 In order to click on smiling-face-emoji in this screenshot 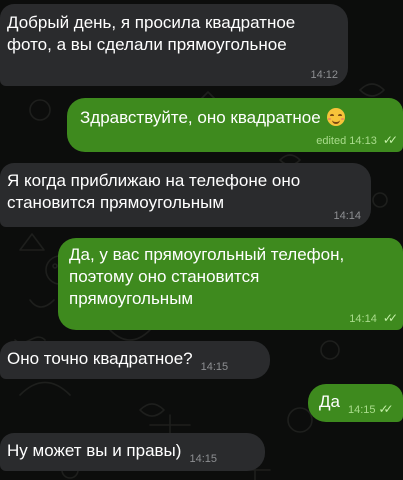, I will do `click(335, 117)`.